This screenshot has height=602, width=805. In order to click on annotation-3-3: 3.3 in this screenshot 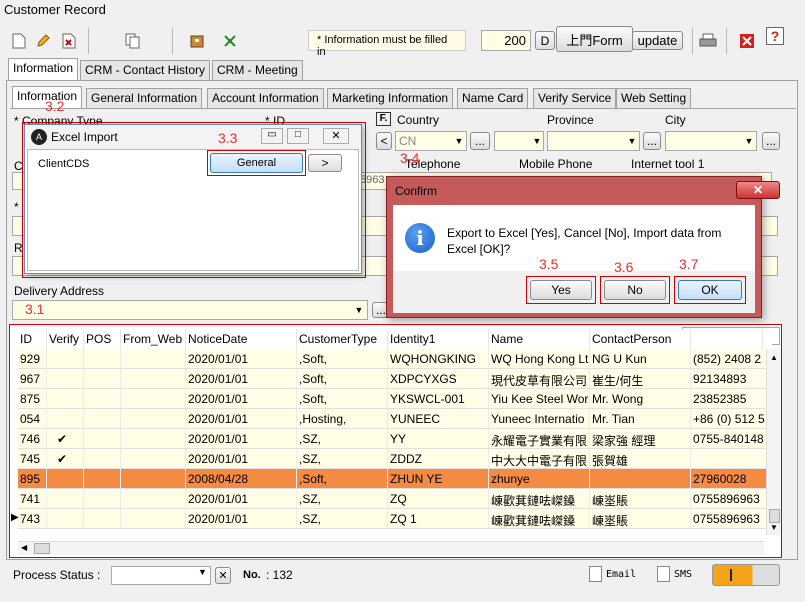, I will do `click(228, 138)`.